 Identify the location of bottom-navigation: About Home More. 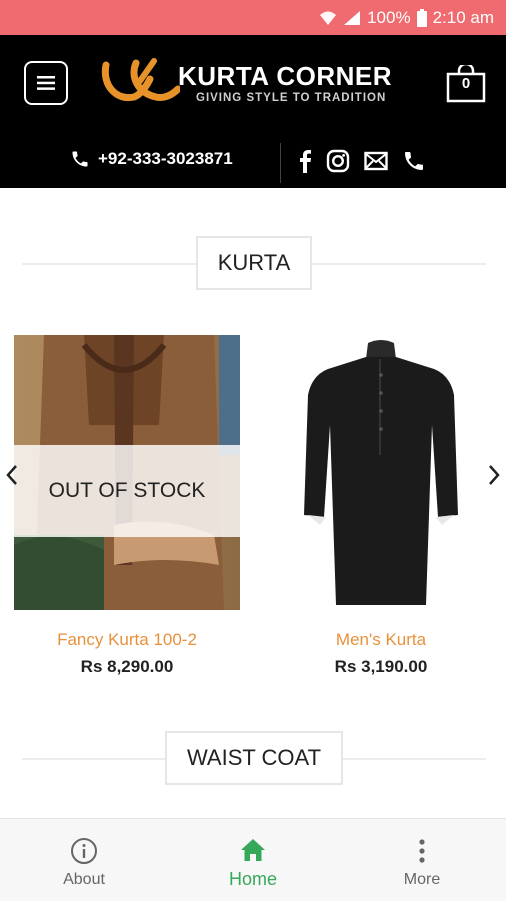
(253, 859).